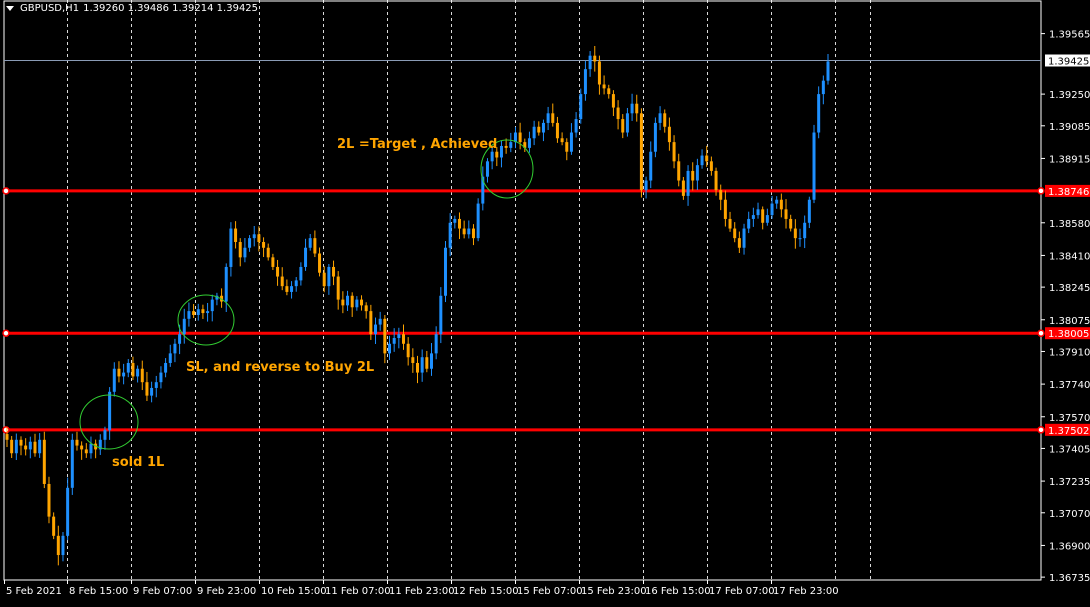 This screenshot has height=607, width=1090. I want to click on y-tick-label: 1.37070, so click(1069, 514).